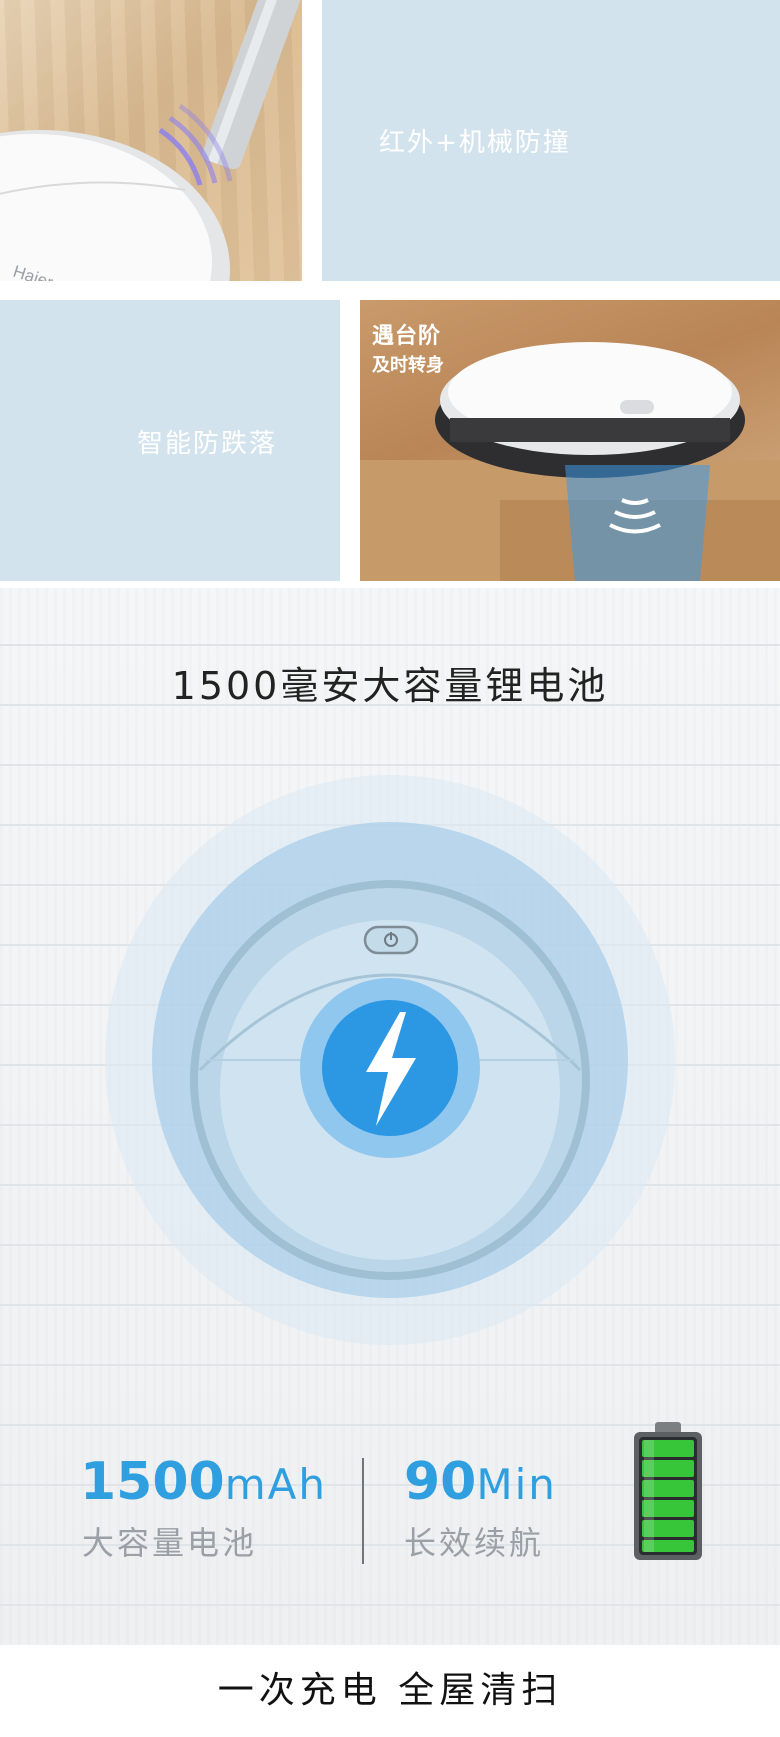 This screenshot has width=780, height=1737. Describe the element at coordinates (207, 444) in the screenshot. I see `anti-fall-label: 智能防跌落` at that location.